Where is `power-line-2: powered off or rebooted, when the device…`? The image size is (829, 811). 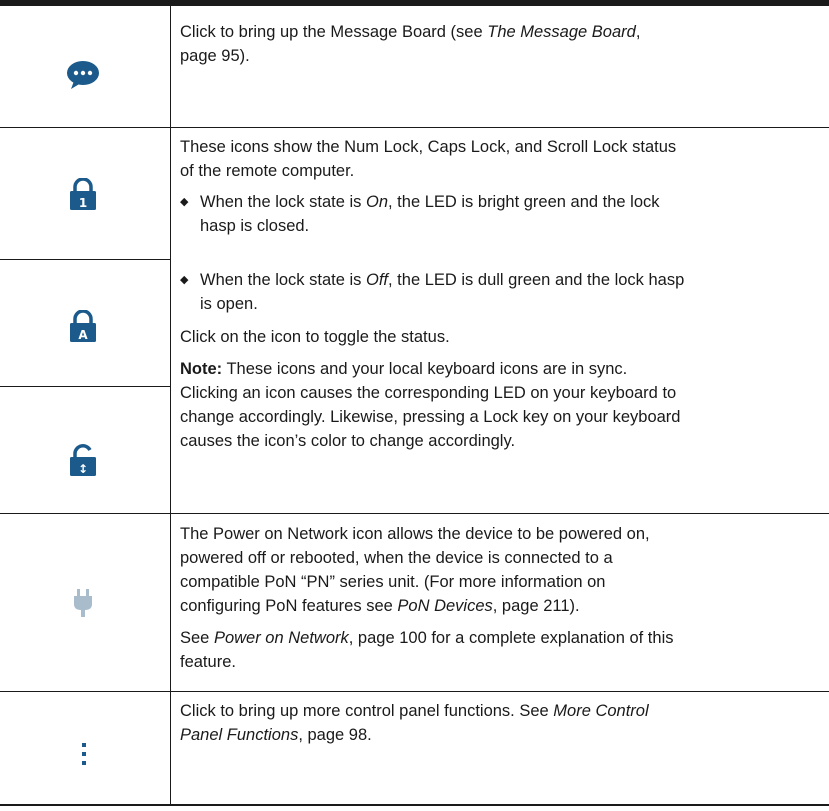 power-line-2: powered off or rebooted, when the device… is located at coordinates (396, 558).